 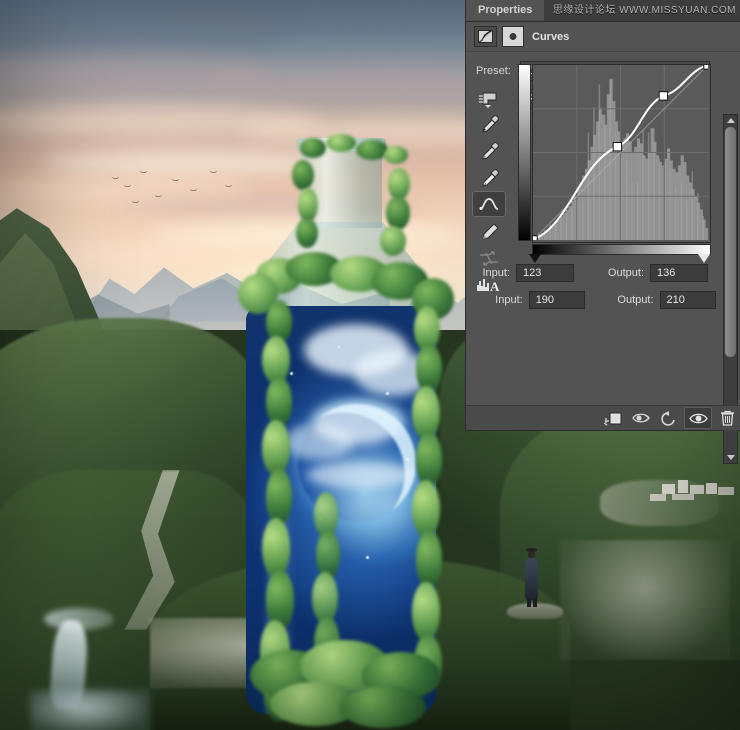 I want to click on curve-points-icon, so click(x=489, y=204).